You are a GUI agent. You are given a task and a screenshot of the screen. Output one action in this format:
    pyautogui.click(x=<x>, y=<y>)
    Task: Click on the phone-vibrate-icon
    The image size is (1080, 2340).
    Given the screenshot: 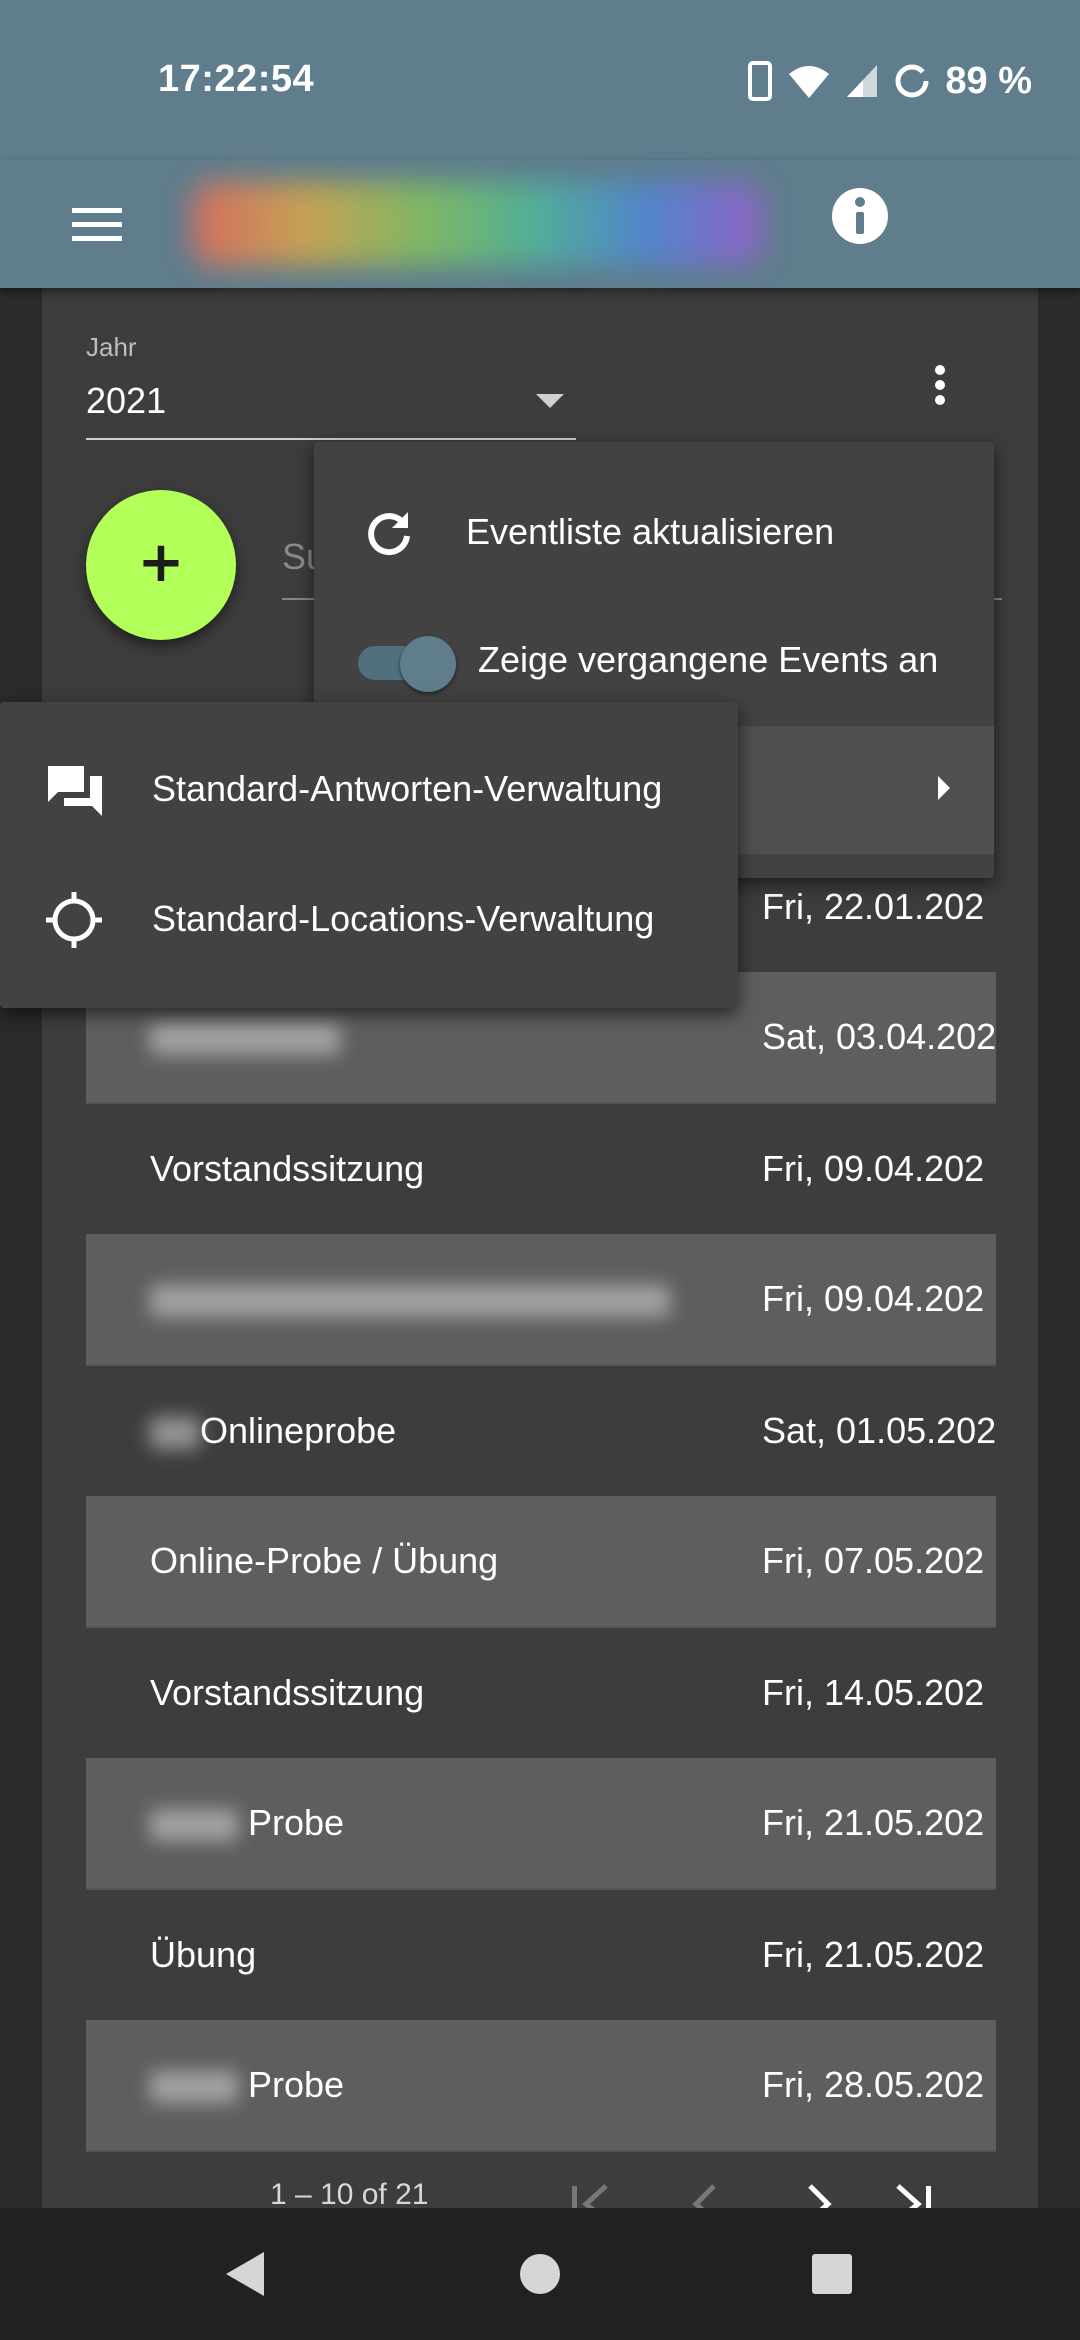 What is the action you would take?
    pyautogui.click(x=760, y=81)
    